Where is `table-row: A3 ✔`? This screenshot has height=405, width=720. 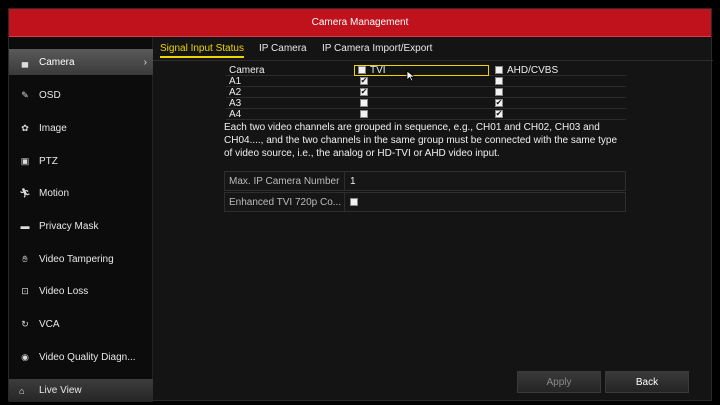 table-row: A3 ✔ is located at coordinates (426, 103).